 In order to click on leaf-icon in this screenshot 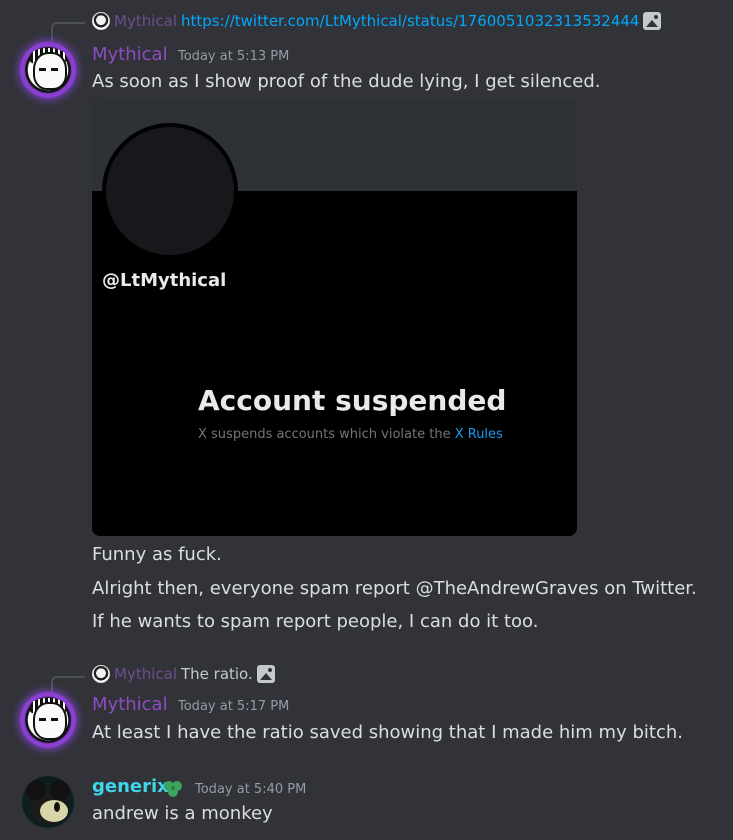, I will do `click(173, 789)`.